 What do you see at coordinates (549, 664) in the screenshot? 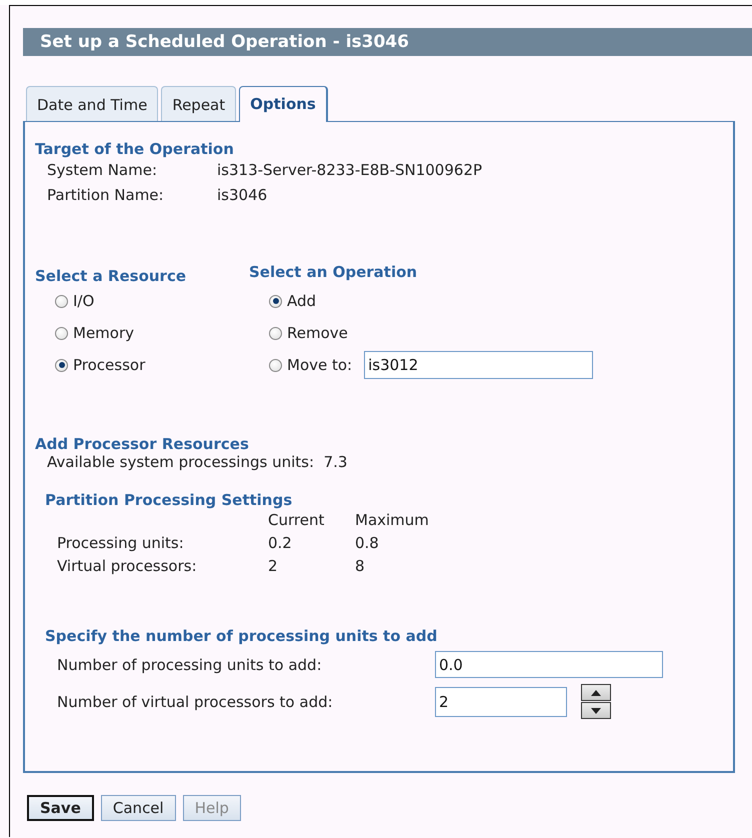
I see `input-field: 0.0` at bounding box center [549, 664].